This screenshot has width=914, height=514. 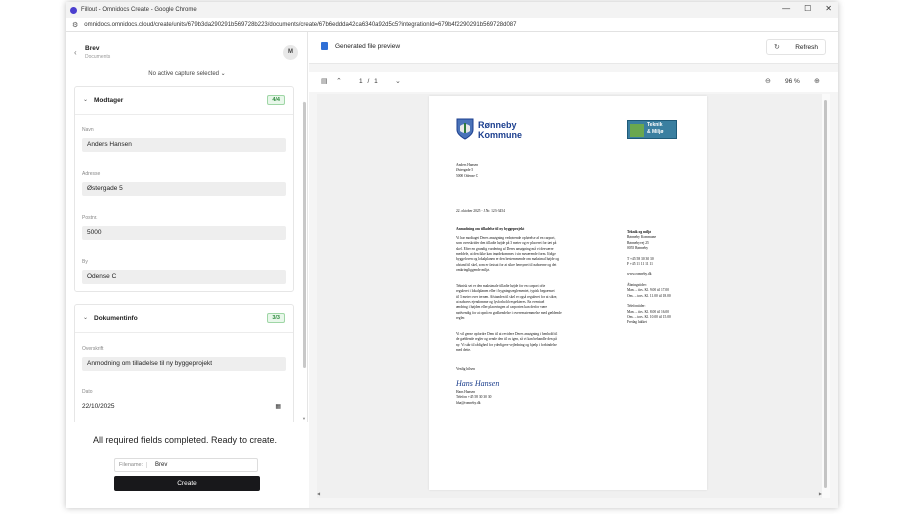 I want to click on page-indicator: 1 / 1, so click(x=368, y=81).